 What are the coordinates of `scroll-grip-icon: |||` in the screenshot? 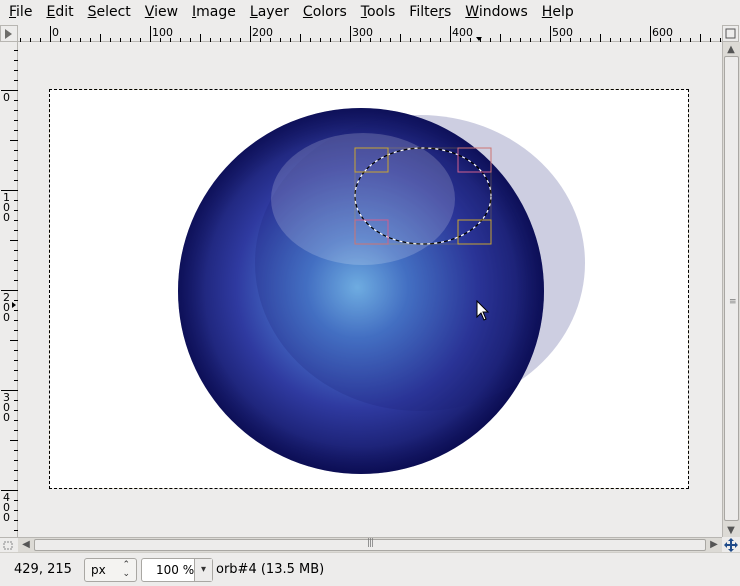 It's located at (370, 543).